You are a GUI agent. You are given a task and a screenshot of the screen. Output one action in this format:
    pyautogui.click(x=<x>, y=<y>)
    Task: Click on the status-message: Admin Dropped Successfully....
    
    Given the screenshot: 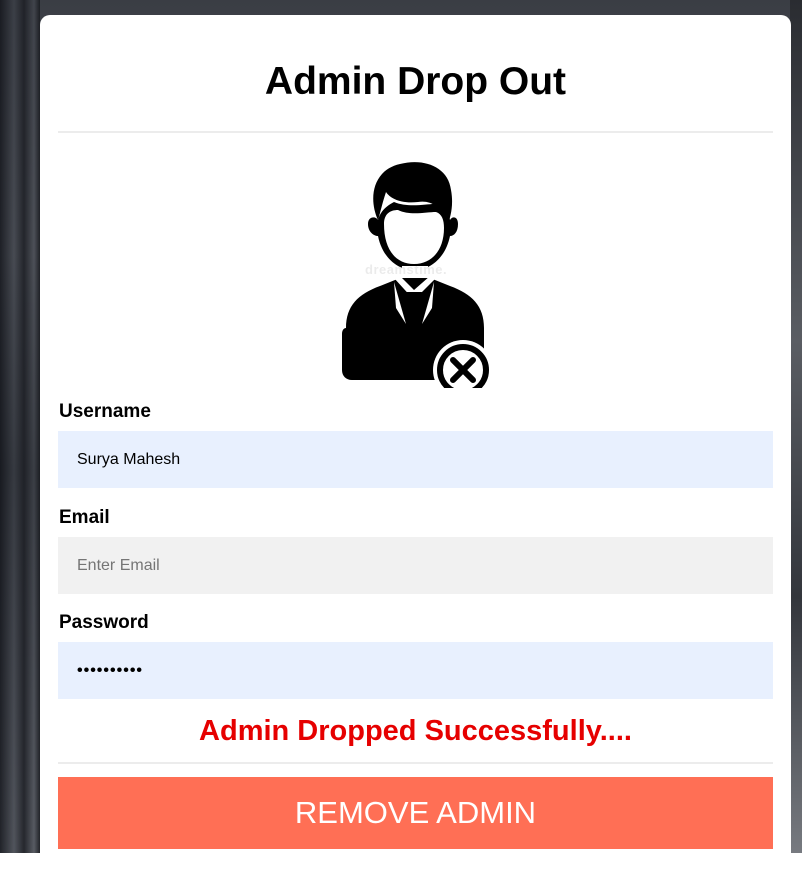 What is the action you would take?
    pyautogui.click(x=415, y=731)
    